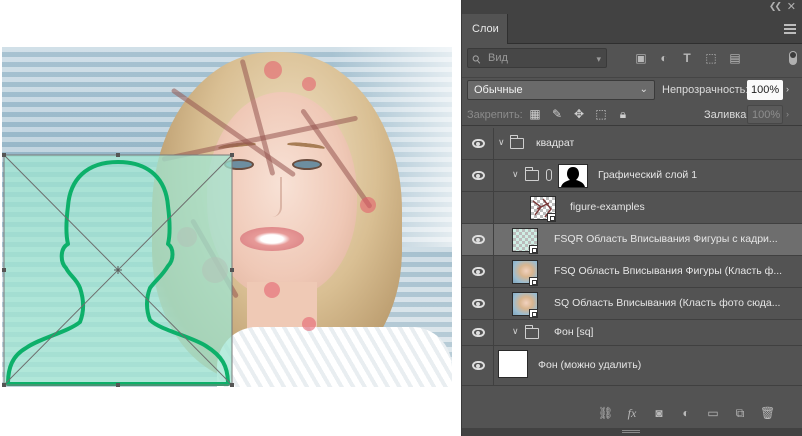  I want to click on fill-label: Заливка:, so click(727, 115).